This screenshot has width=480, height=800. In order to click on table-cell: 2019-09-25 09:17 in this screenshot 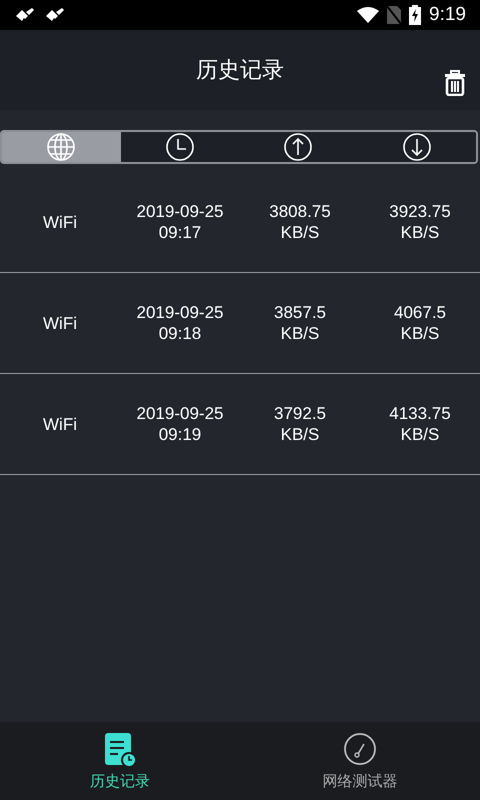, I will do `click(180, 222)`.